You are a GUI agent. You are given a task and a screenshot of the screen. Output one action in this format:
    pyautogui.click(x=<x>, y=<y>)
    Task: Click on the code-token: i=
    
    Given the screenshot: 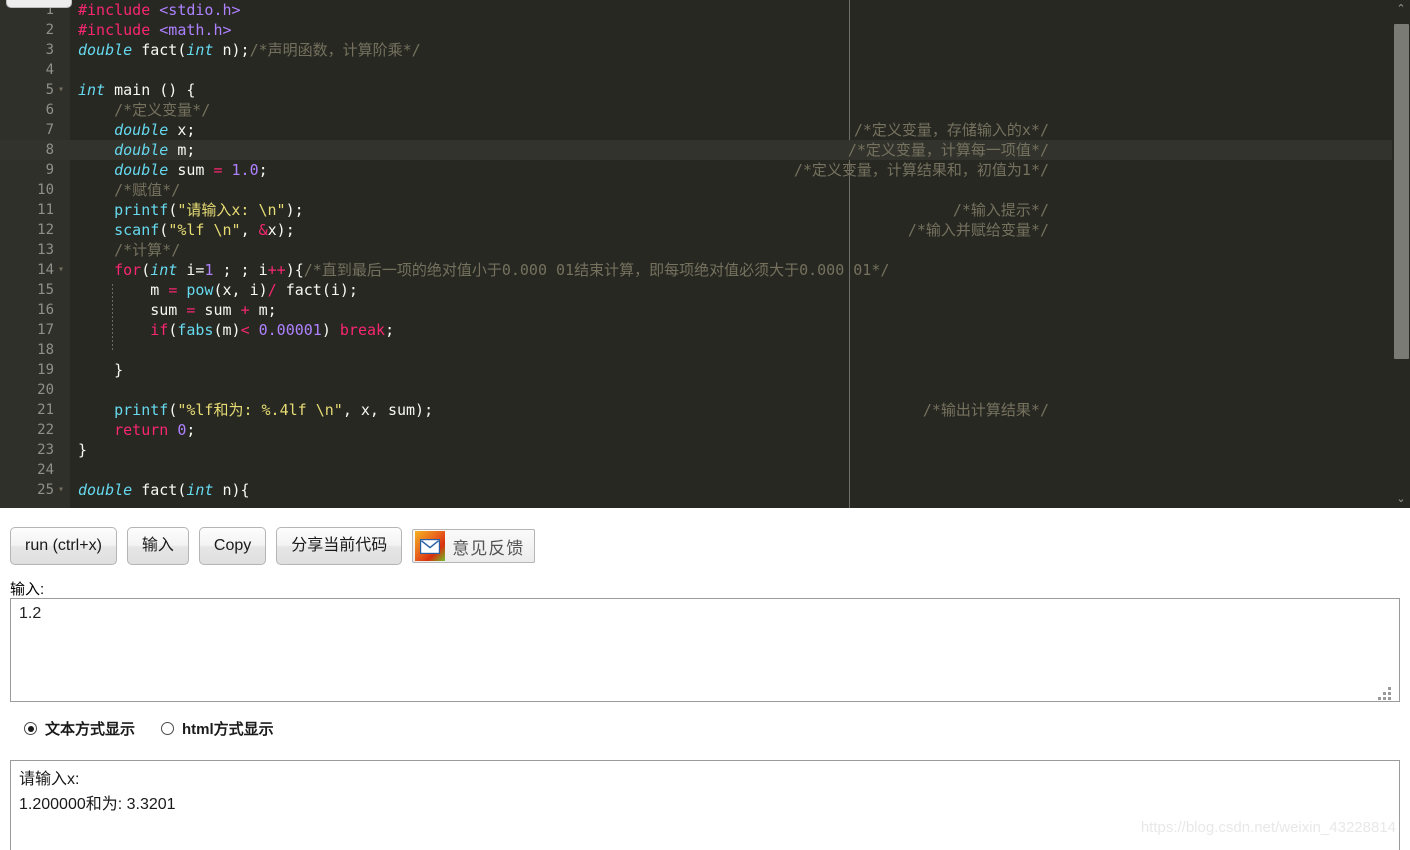 What is the action you would take?
    pyautogui.click(x=191, y=270)
    